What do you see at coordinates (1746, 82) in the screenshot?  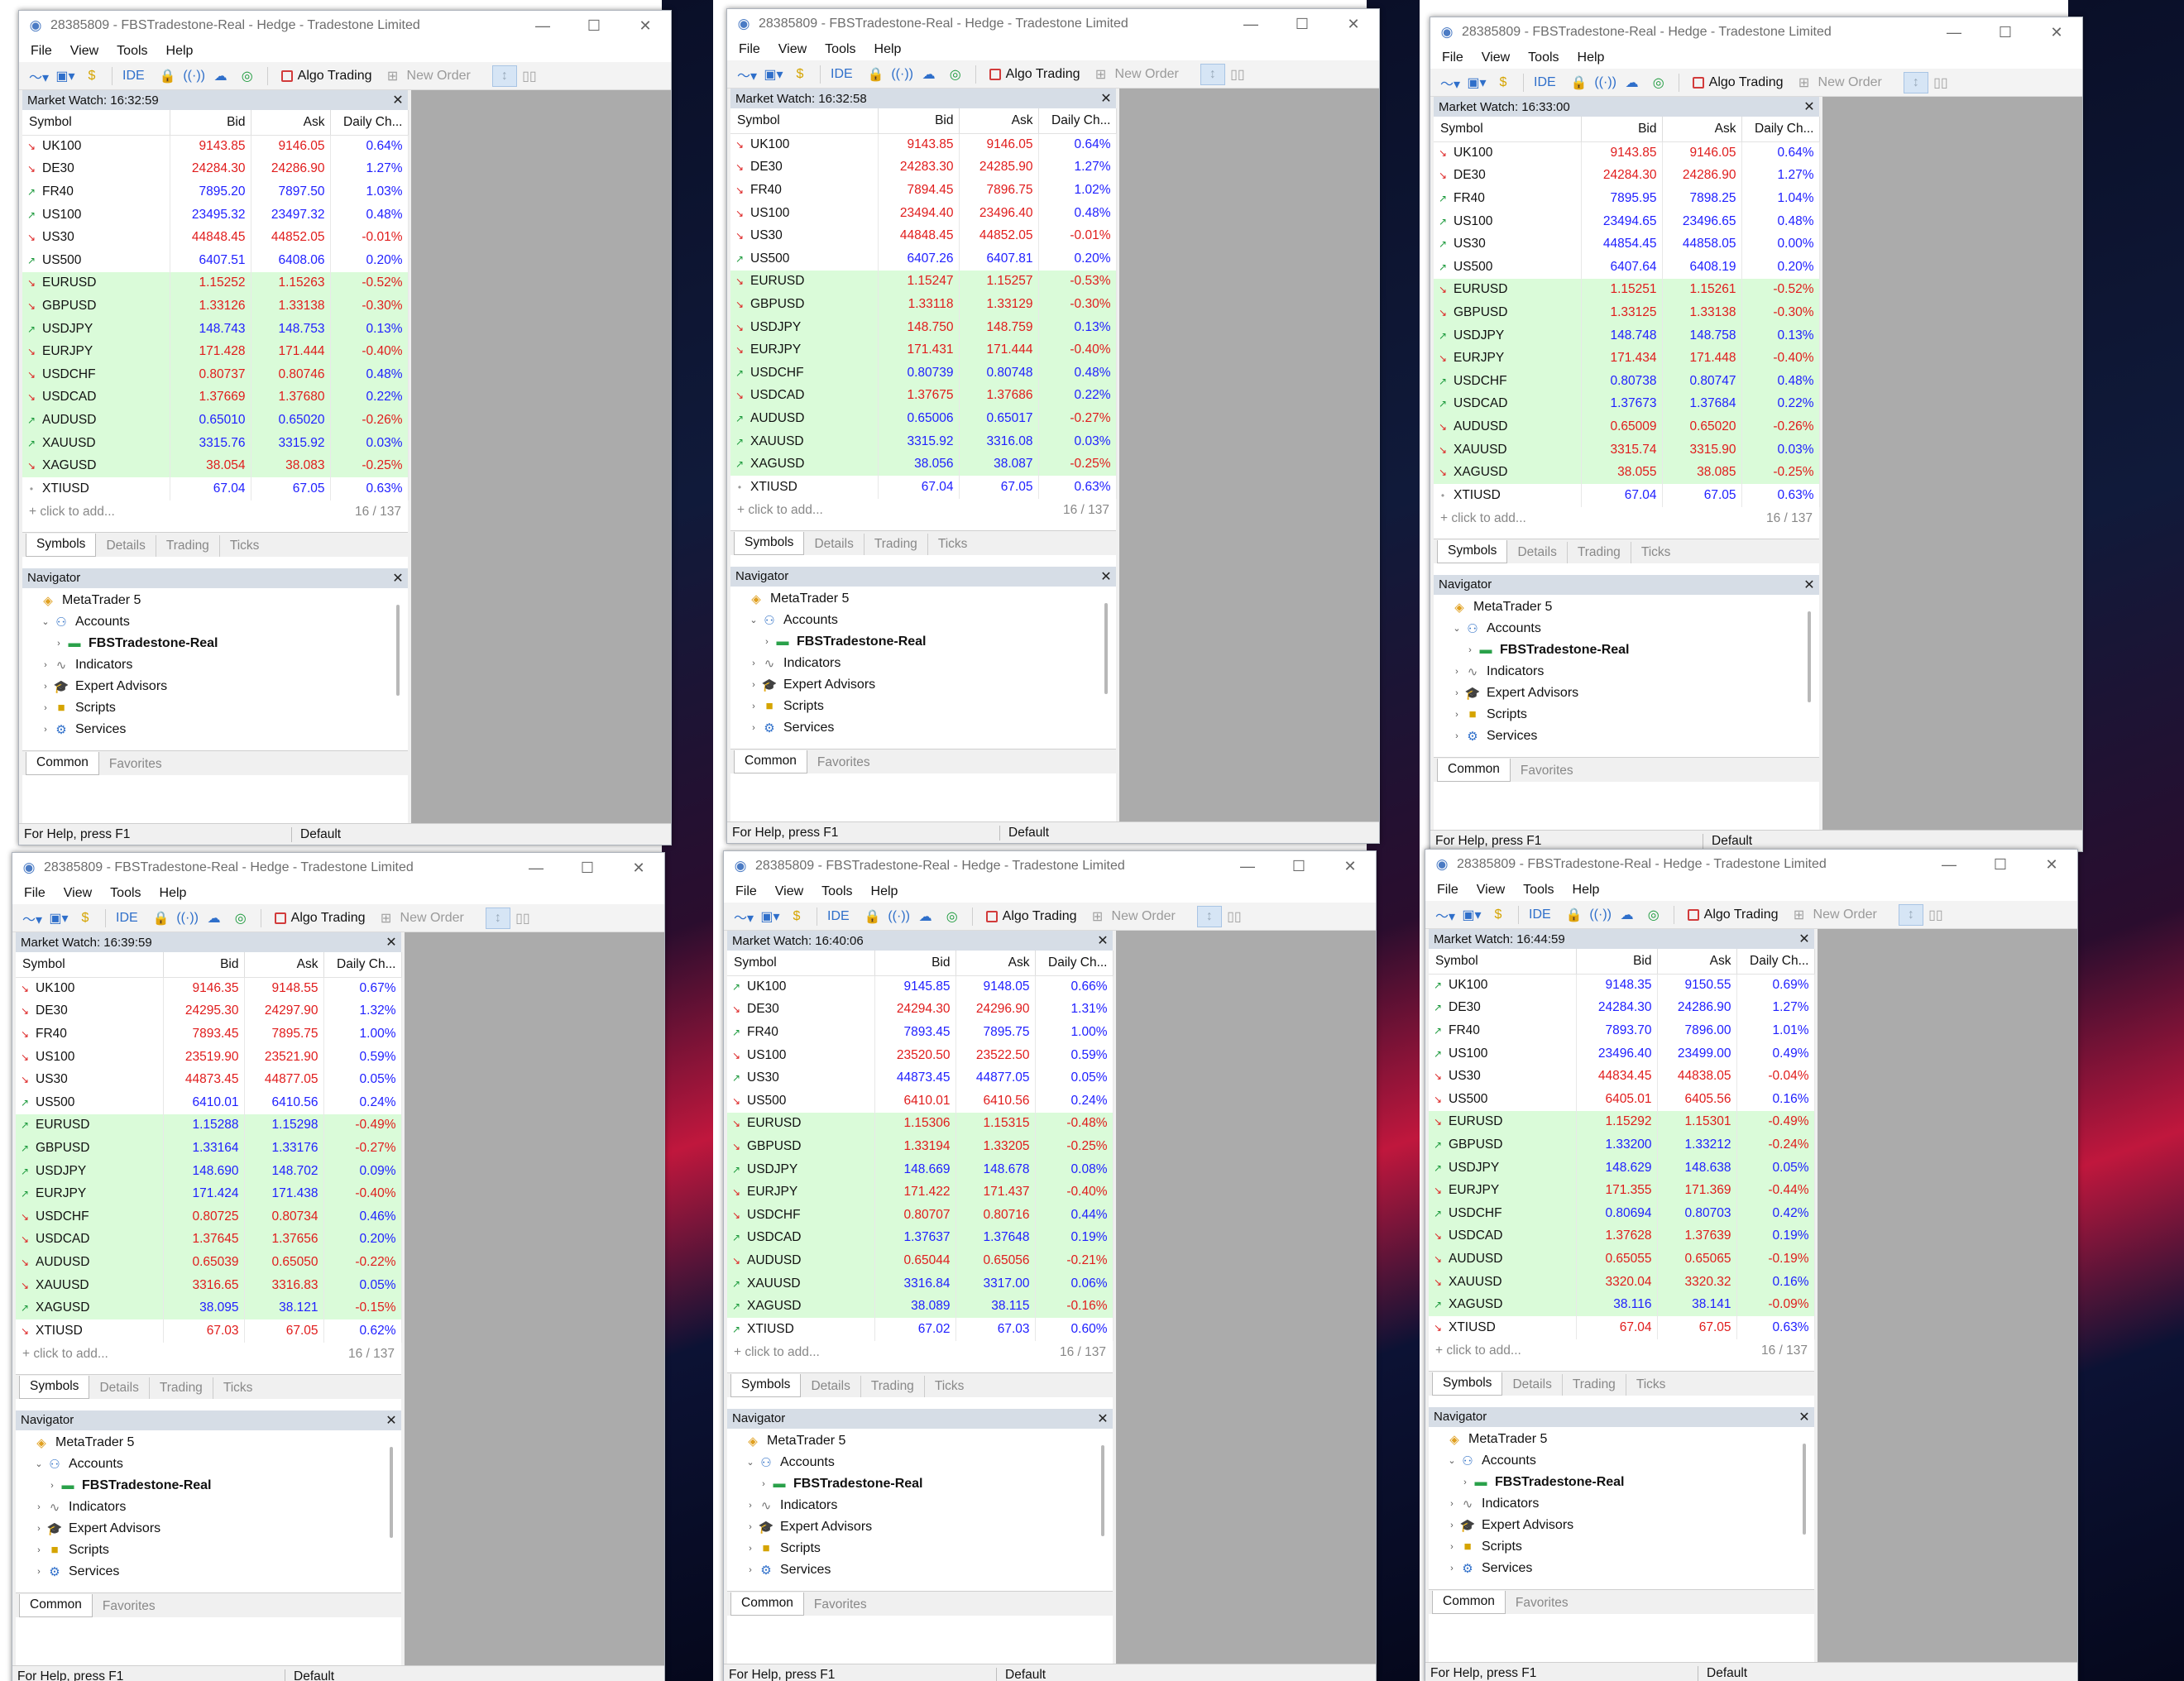 I see `algo-trading-button: Algo Trading` at bounding box center [1746, 82].